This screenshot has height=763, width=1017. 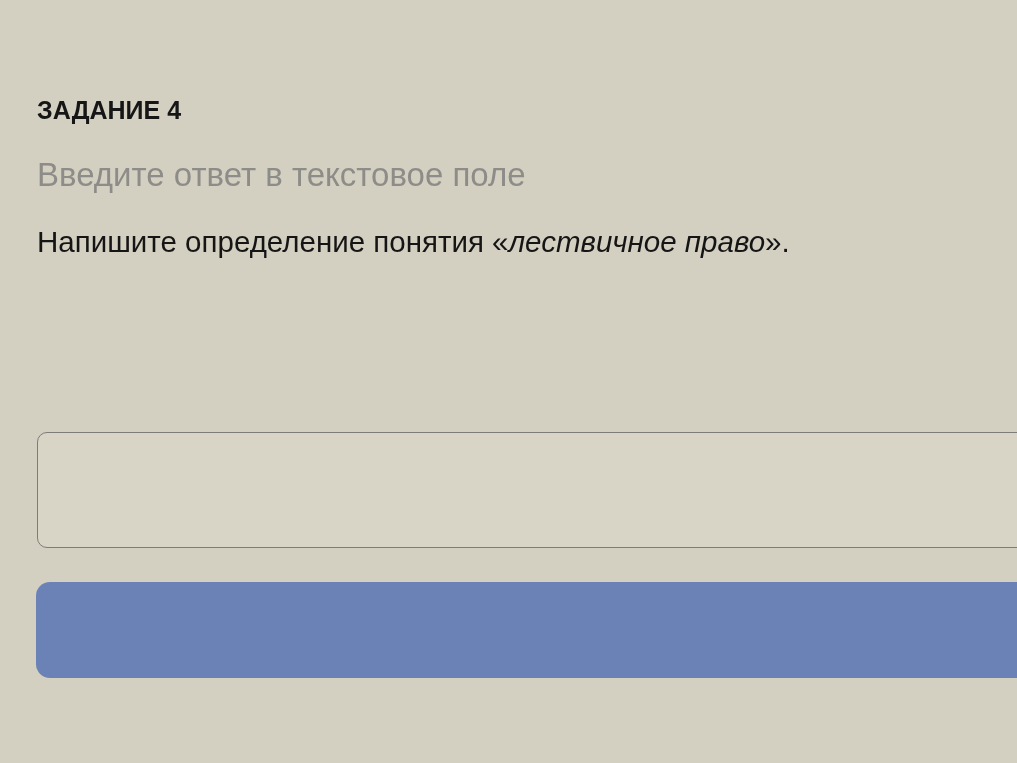 What do you see at coordinates (281, 175) in the screenshot?
I see `task-instruction: Введите ответ в текстовое поле` at bounding box center [281, 175].